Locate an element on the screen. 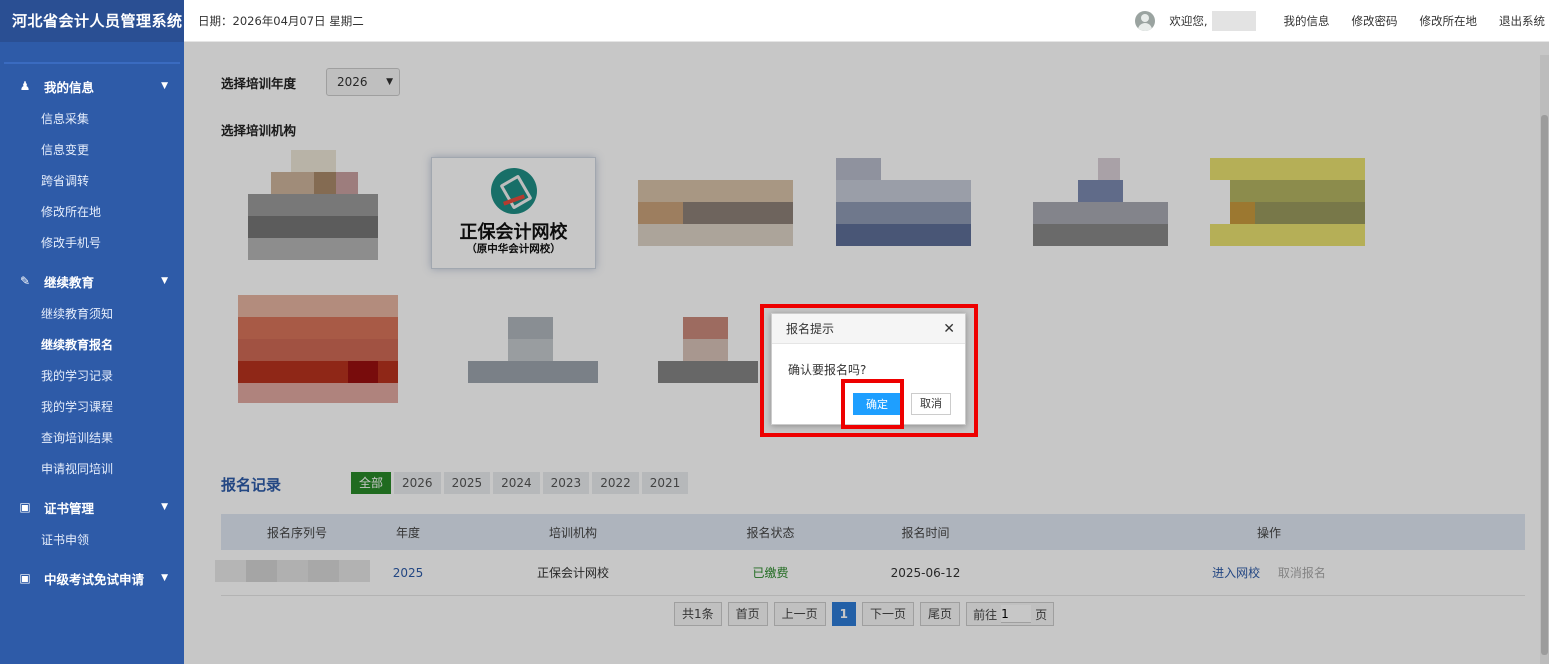  username-redacted is located at coordinates (1233, 20).